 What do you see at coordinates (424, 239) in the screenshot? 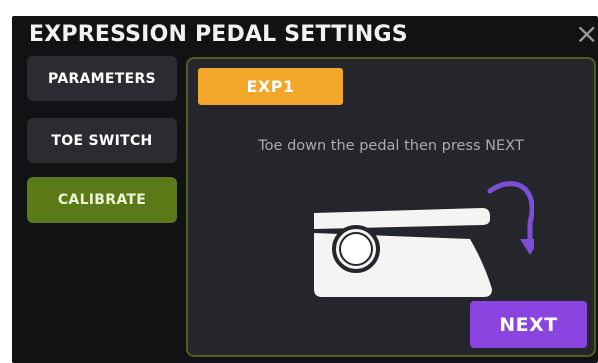
I see `pedal-toe-down-icon` at bounding box center [424, 239].